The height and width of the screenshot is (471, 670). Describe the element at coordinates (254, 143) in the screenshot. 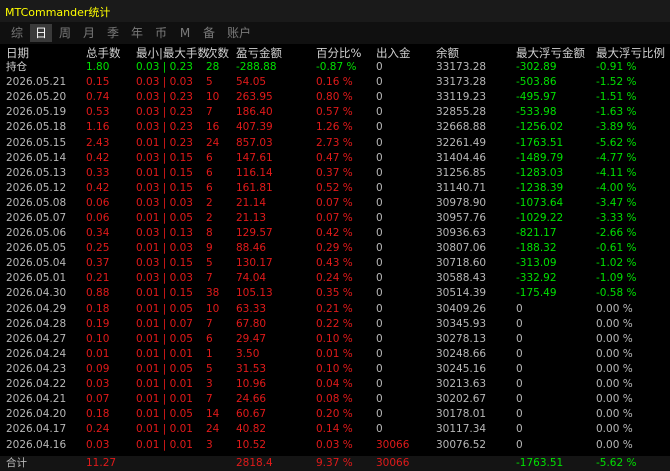

I see `col-pnl-cell: 857.03` at that location.